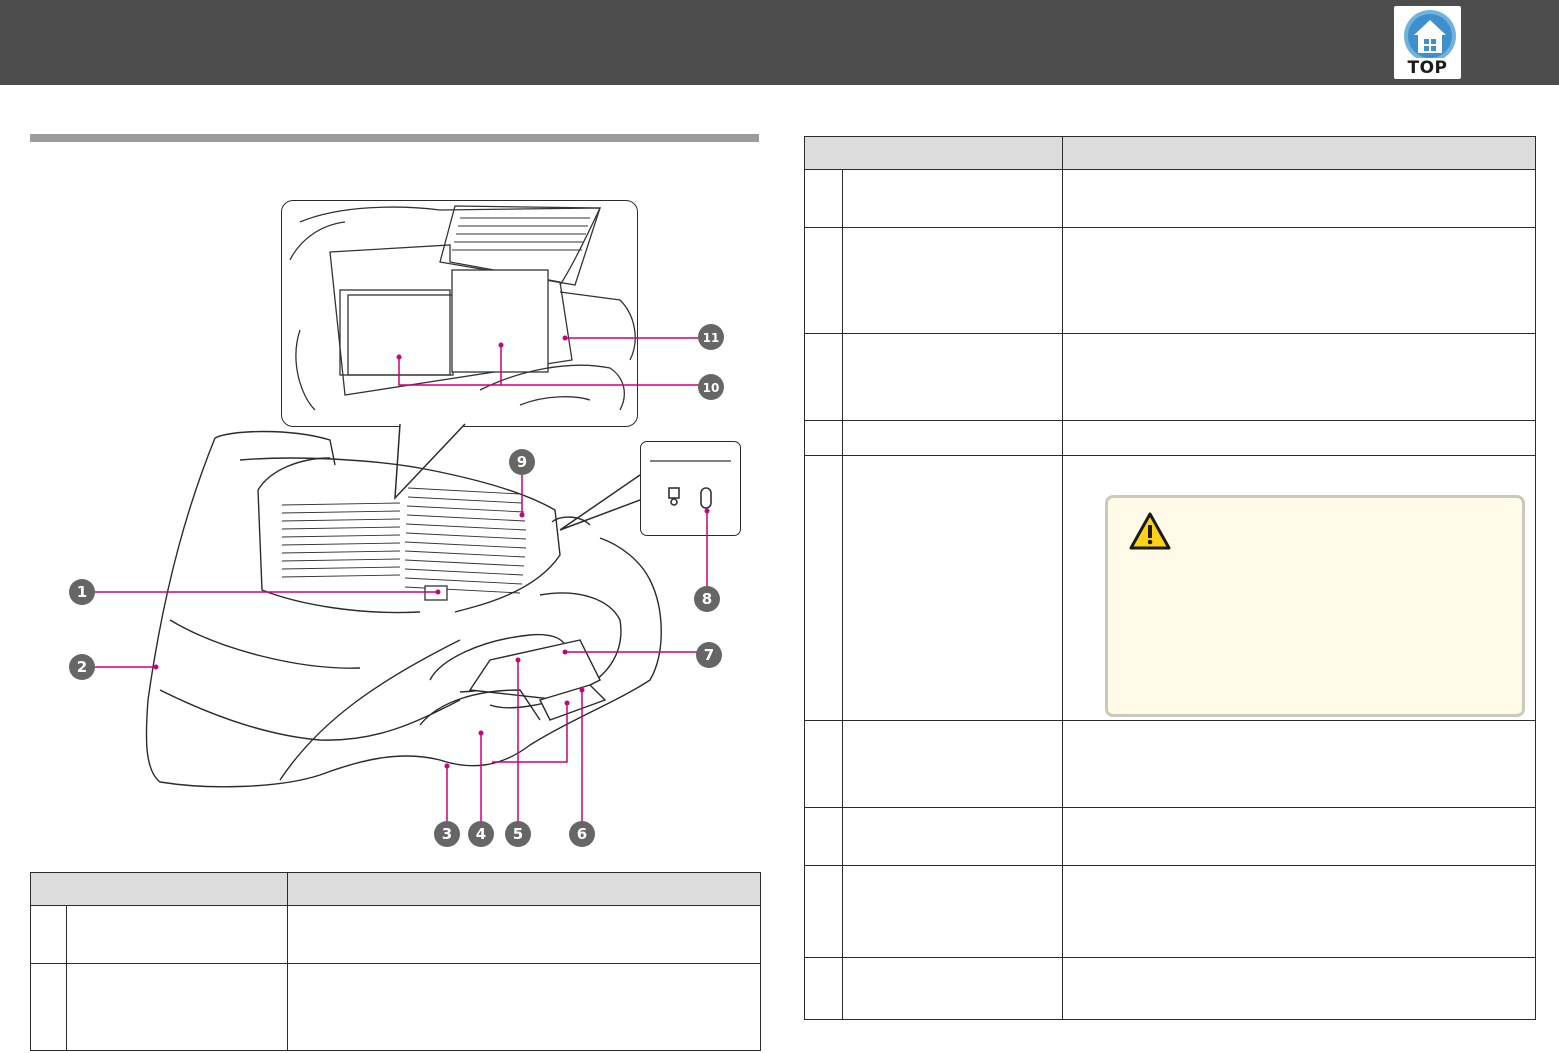 The image size is (1559, 1053). What do you see at coordinates (521, 234) in the screenshot?
I see `filter-grille` at bounding box center [521, 234].